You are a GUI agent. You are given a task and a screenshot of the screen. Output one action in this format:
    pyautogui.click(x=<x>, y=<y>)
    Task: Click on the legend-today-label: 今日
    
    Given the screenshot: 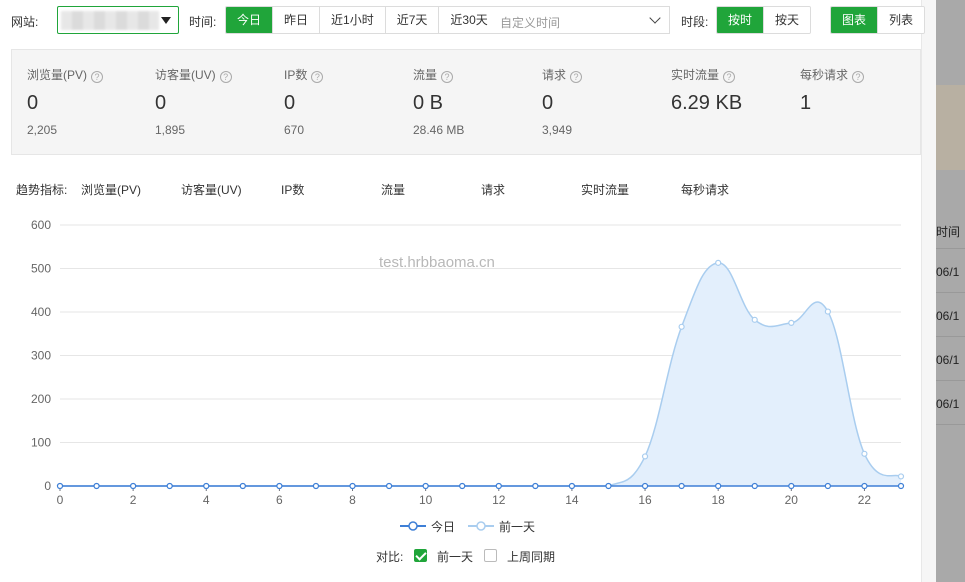 What is the action you would take?
    pyautogui.click(x=443, y=526)
    